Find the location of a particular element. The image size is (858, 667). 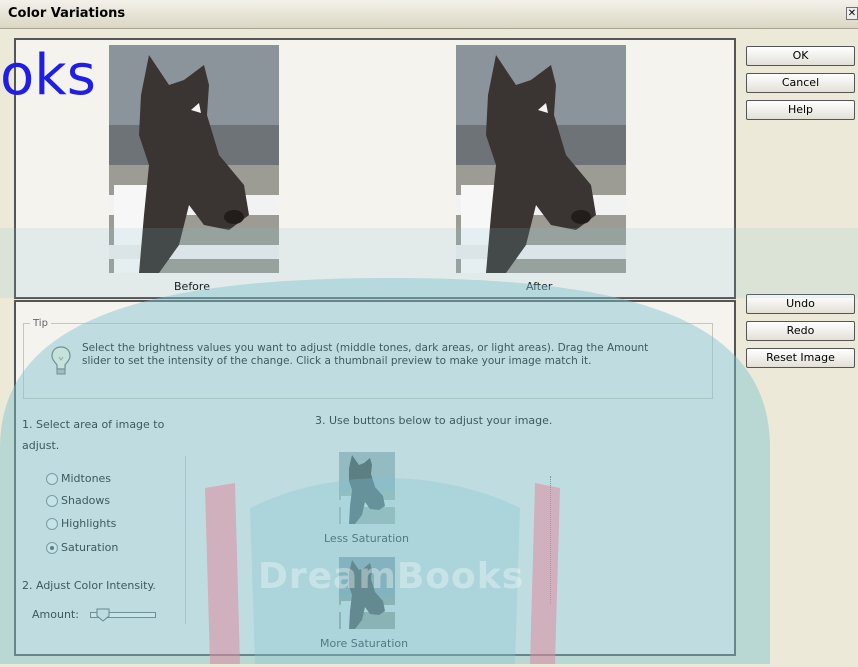

dotted-guide is located at coordinates (550, 540).